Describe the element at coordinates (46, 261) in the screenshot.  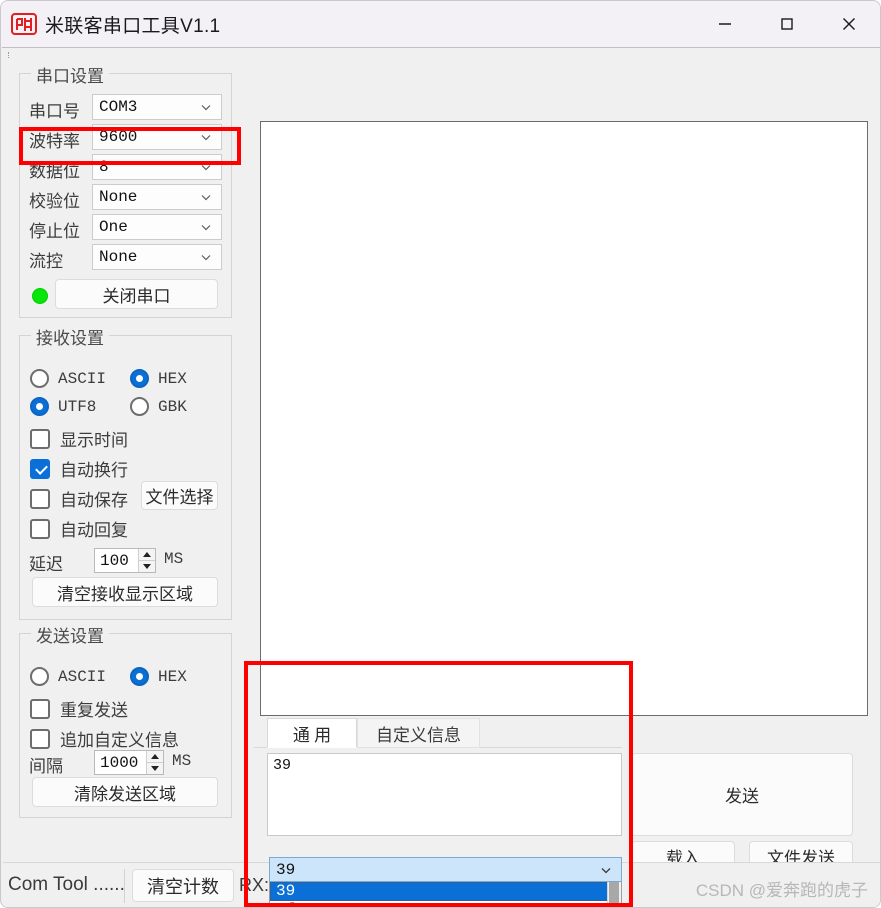
I see `flowcontrol-label: 流控` at that location.